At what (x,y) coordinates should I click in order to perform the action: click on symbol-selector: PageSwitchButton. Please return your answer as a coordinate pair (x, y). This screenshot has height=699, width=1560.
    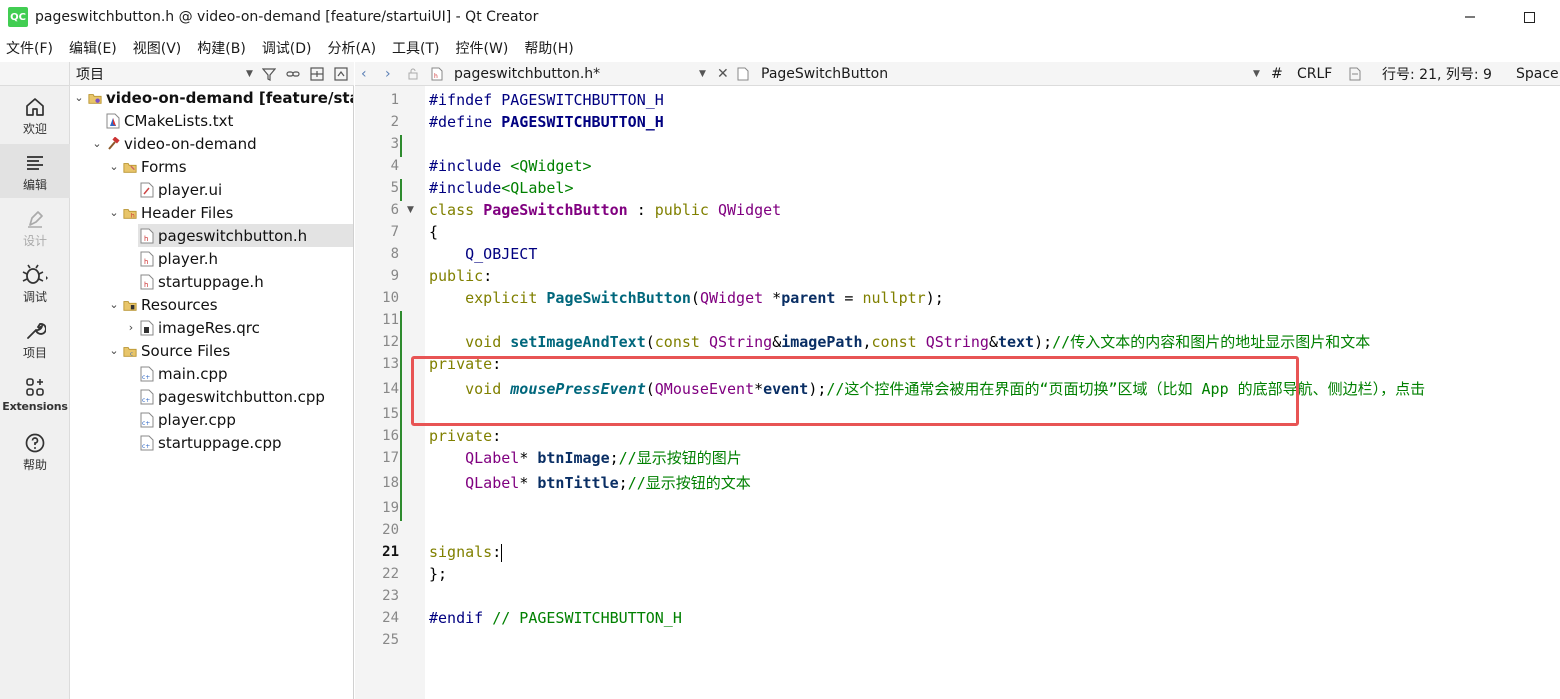
    Looking at the image, I should click on (824, 74).